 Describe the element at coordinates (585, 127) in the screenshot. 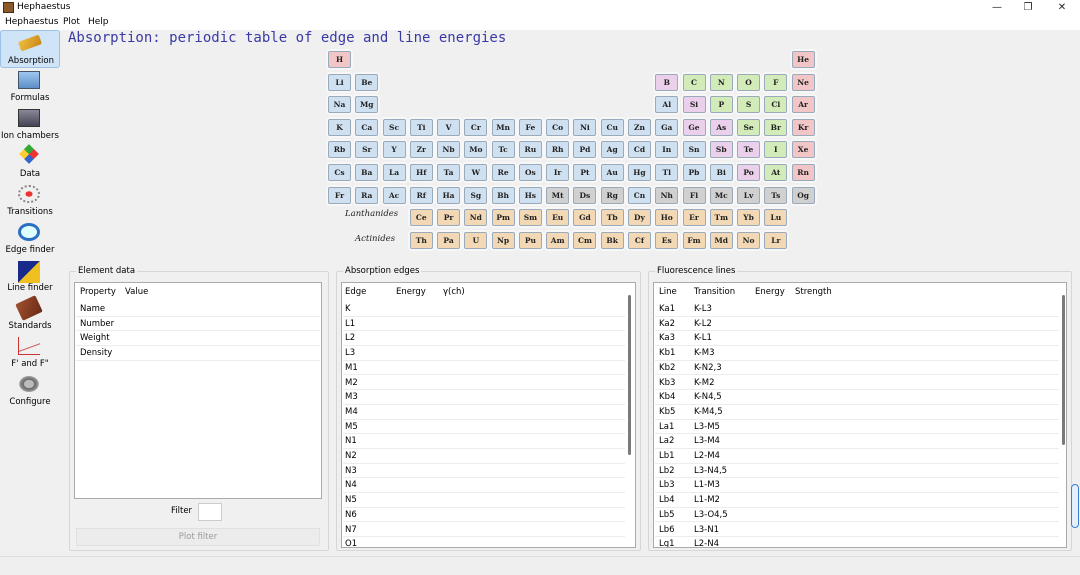

I see `element-ni: Ni` at that location.